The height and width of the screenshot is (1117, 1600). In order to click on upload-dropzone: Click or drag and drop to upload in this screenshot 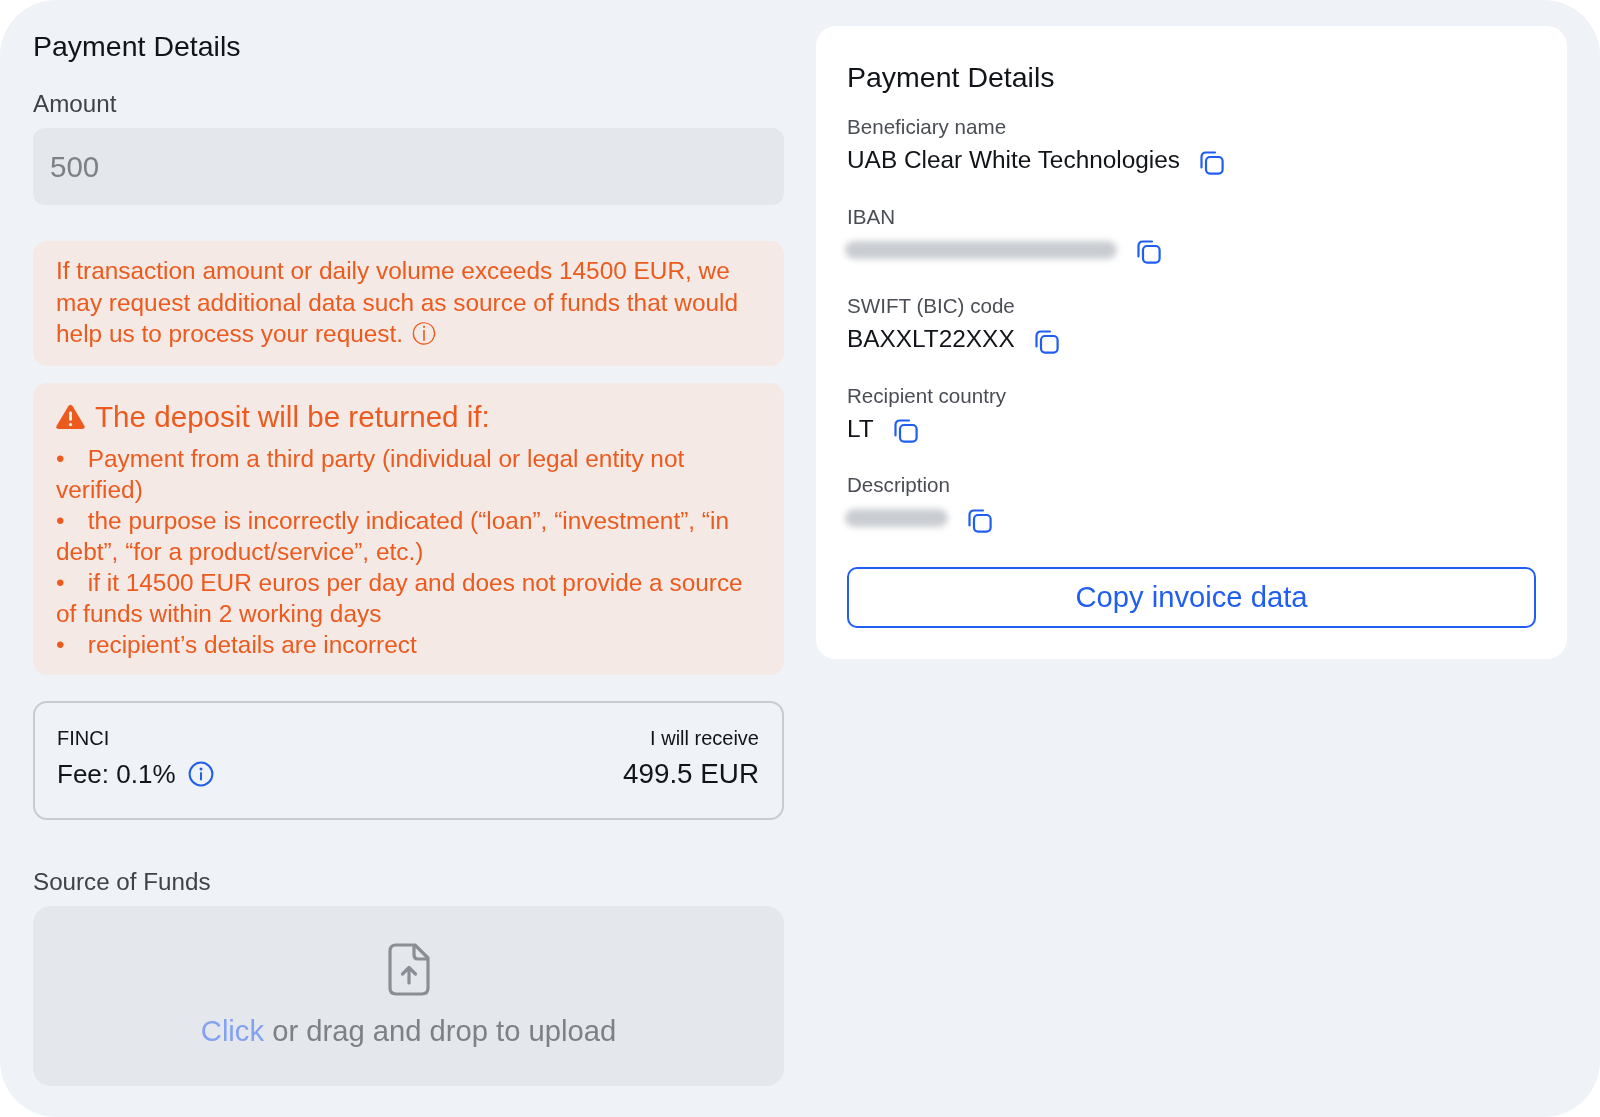, I will do `click(408, 995)`.